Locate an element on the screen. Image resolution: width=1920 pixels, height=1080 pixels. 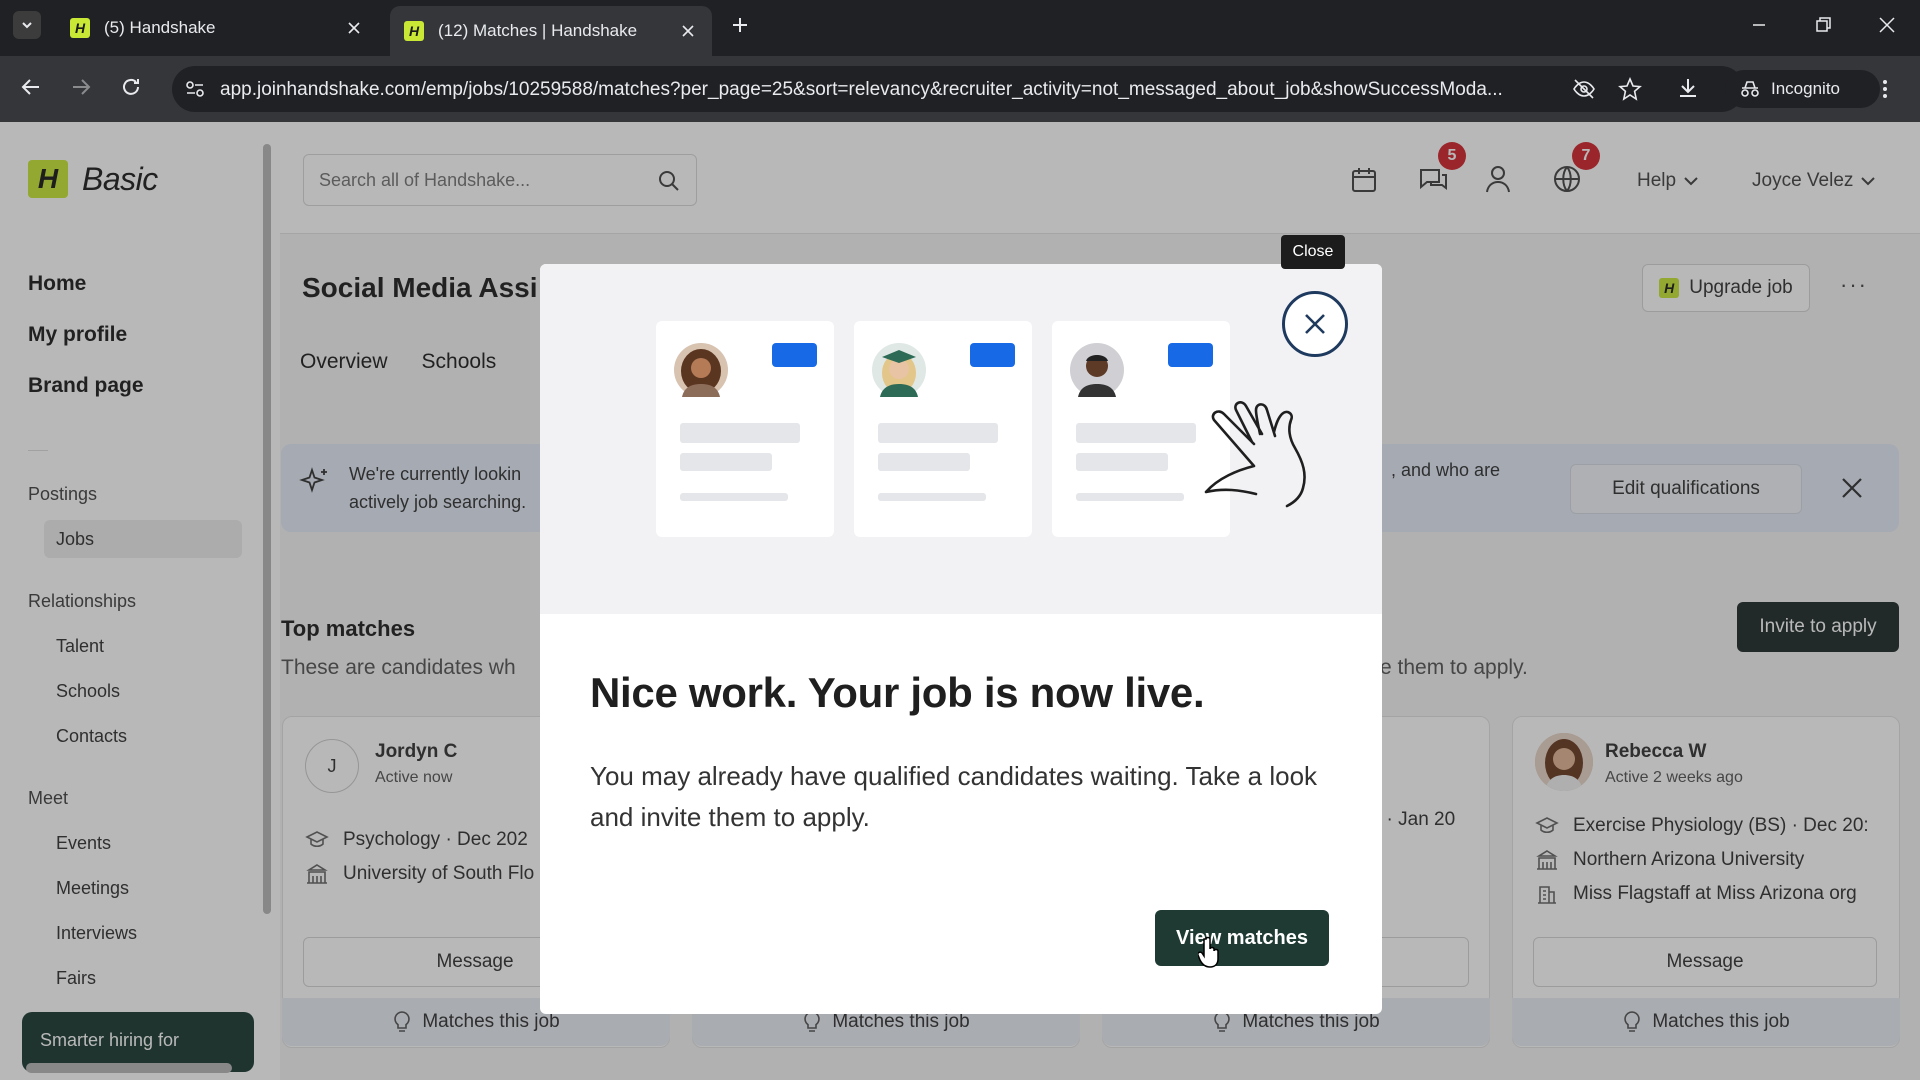
forward-icon is located at coordinates (81, 87).